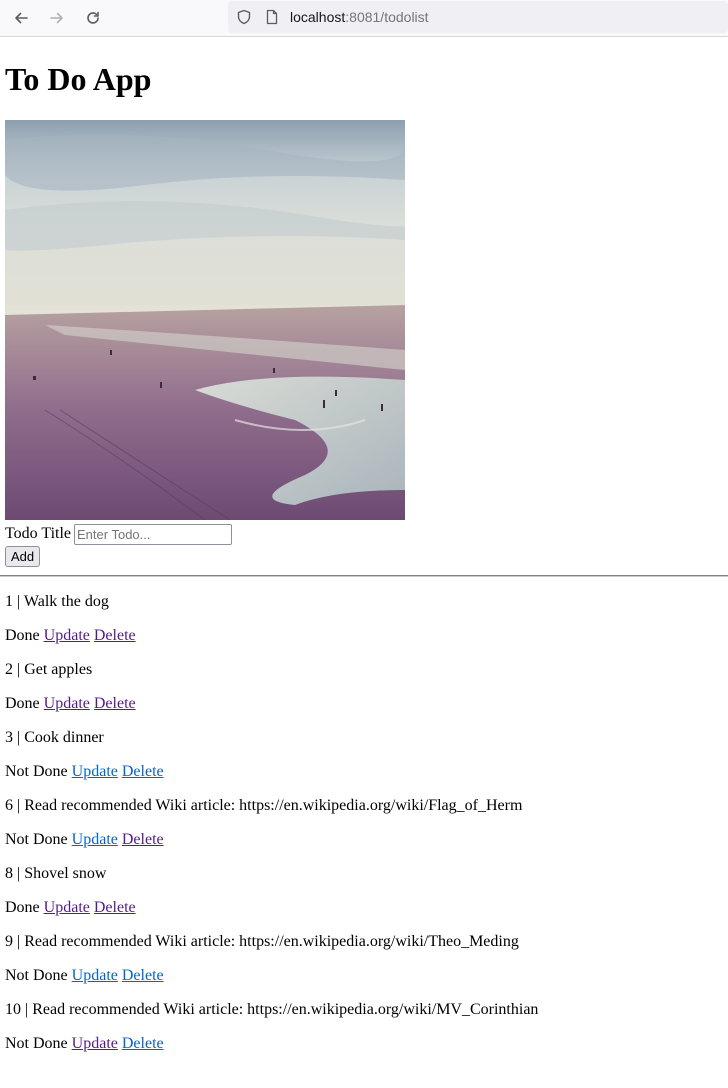 The image size is (728, 1088). What do you see at coordinates (366, 687) in the screenshot?
I see `todo-item-2: 2 | Get apples Done Update Delete` at bounding box center [366, 687].